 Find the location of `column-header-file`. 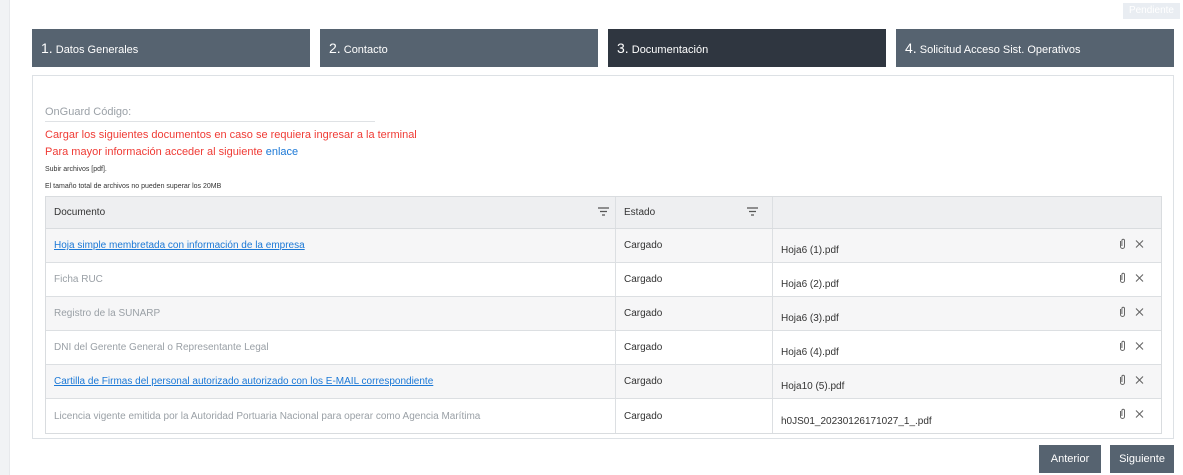

column-header-file is located at coordinates (968, 212).